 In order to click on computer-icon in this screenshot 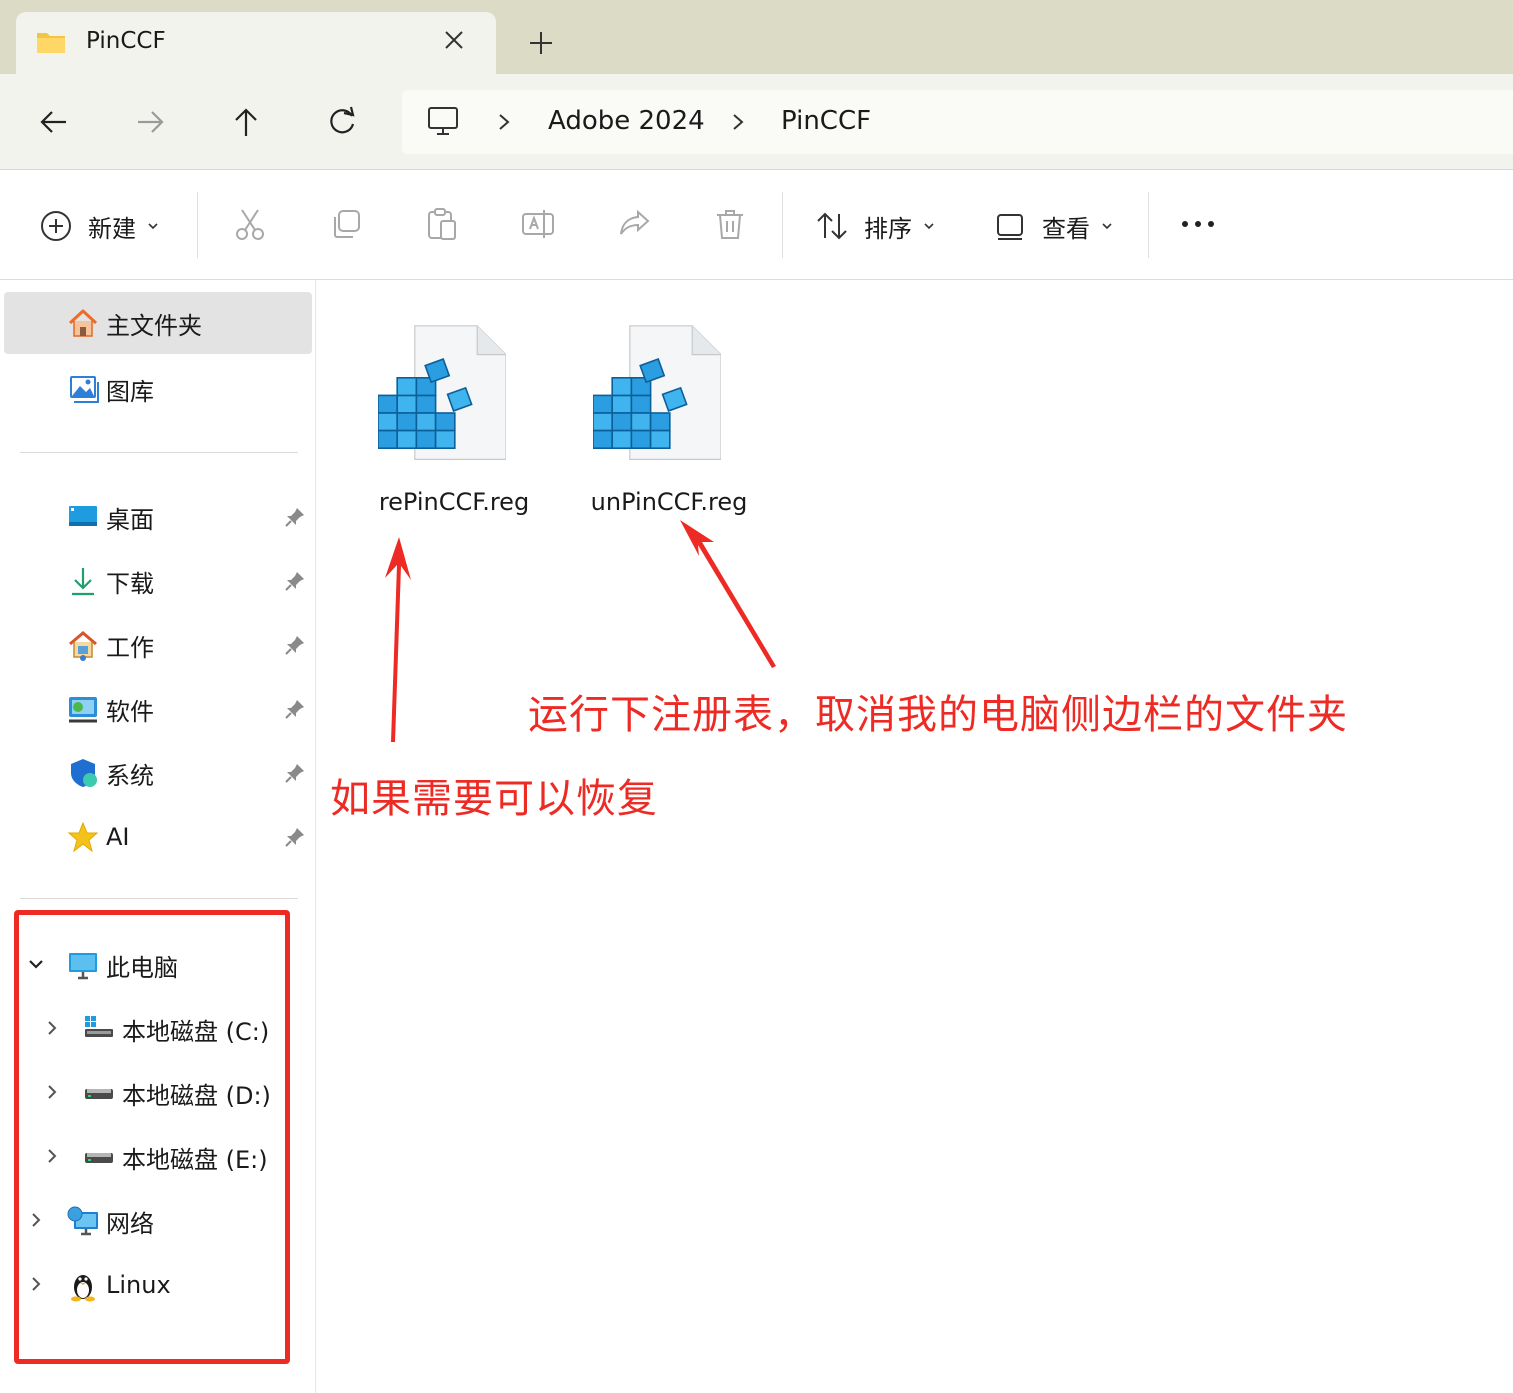, I will do `click(443, 121)`.